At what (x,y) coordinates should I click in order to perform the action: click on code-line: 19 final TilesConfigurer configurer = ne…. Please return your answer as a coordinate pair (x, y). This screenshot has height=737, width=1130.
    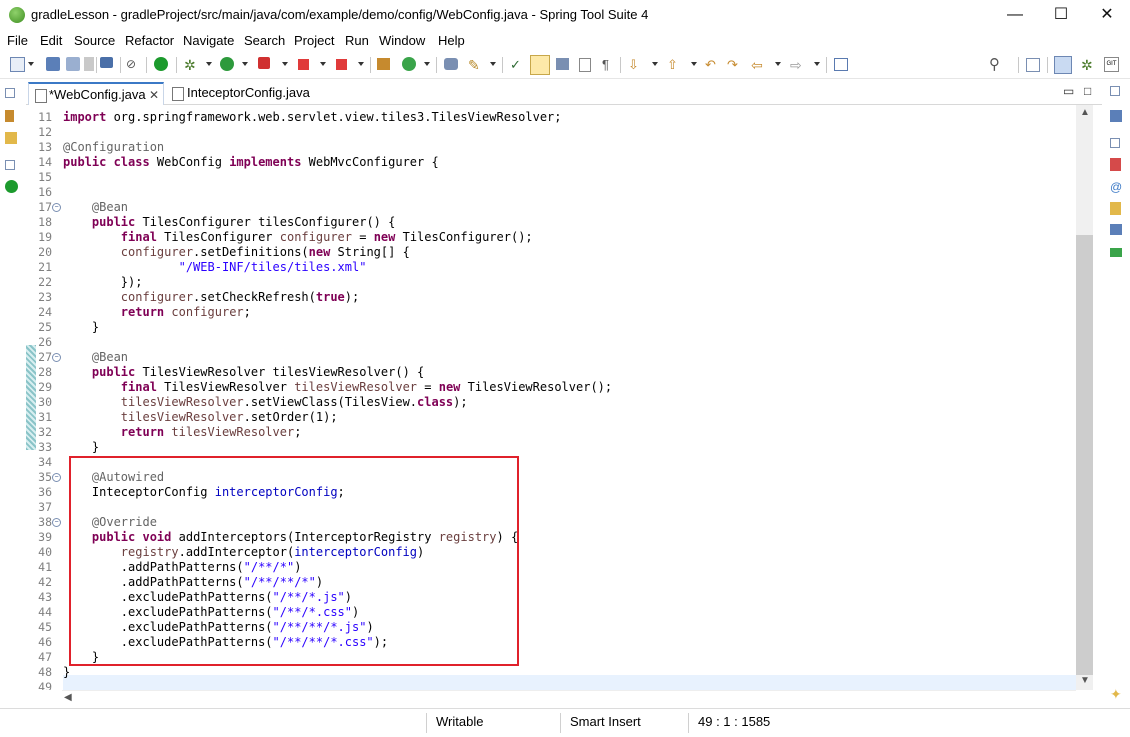
    Looking at the image, I should click on (551, 237).